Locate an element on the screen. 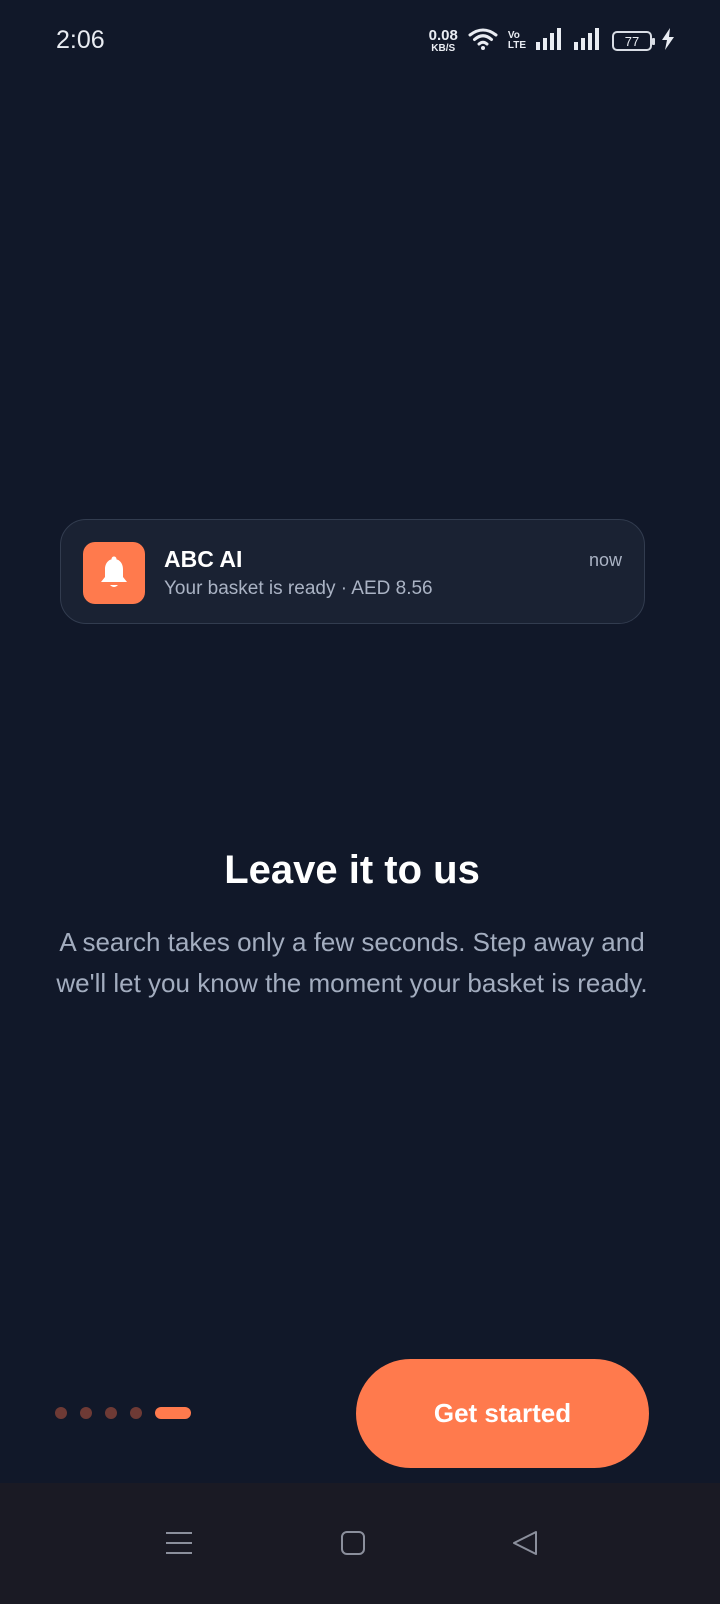 This screenshot has height=1604, width=720. navigation-bar is located at coordinates (360, 1543).